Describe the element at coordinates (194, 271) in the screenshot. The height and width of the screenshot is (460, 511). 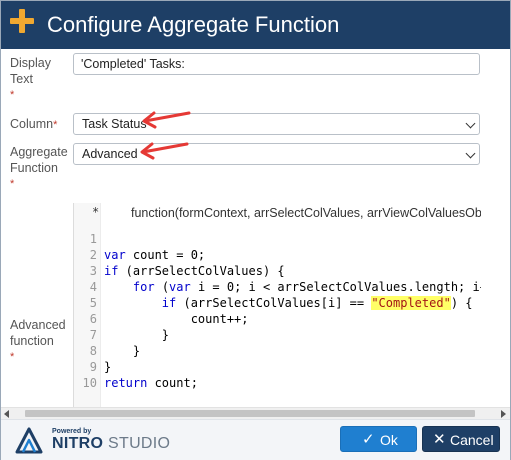
I see `code-text: if (arrSelectColValues) {` at that location.